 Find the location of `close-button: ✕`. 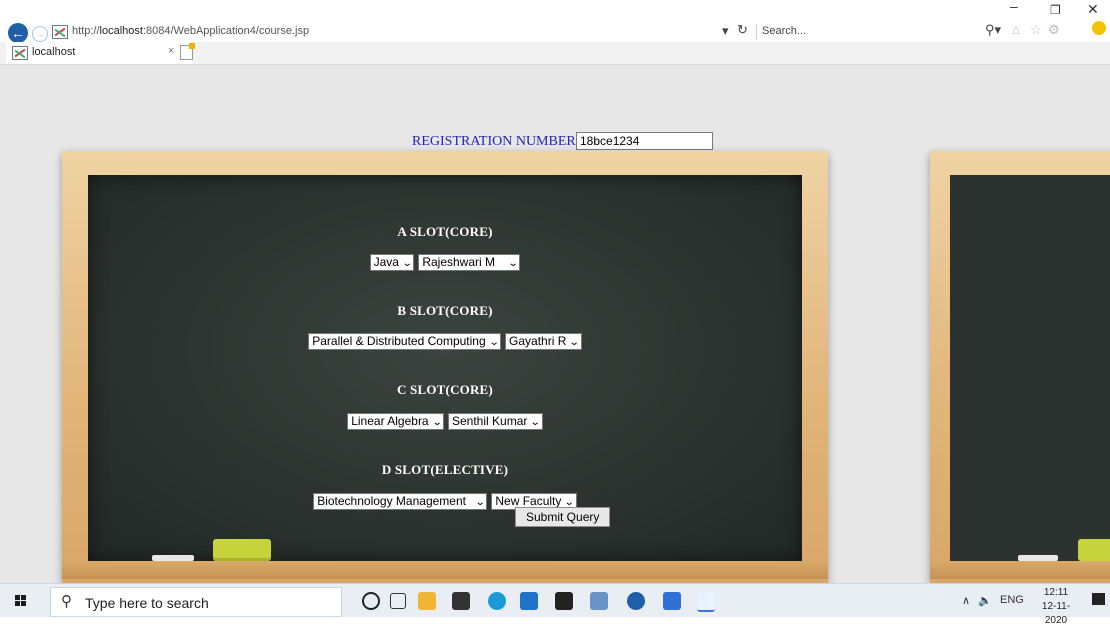

close-button: ✕ is located at coordinates (1093, 9).